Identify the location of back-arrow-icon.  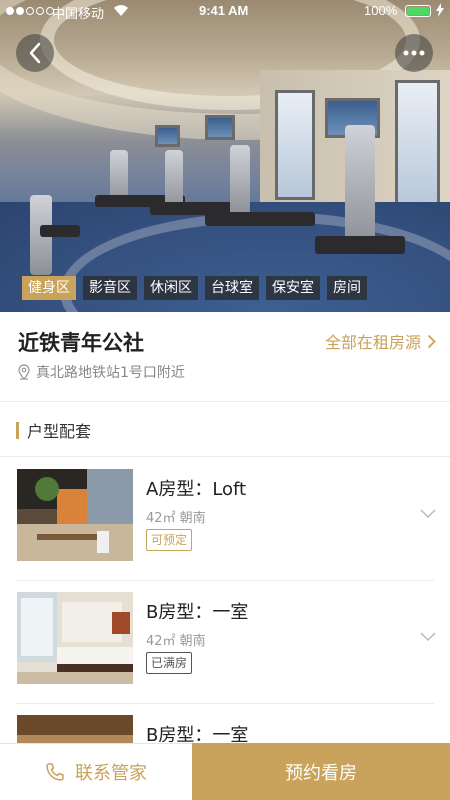
(35, 53).